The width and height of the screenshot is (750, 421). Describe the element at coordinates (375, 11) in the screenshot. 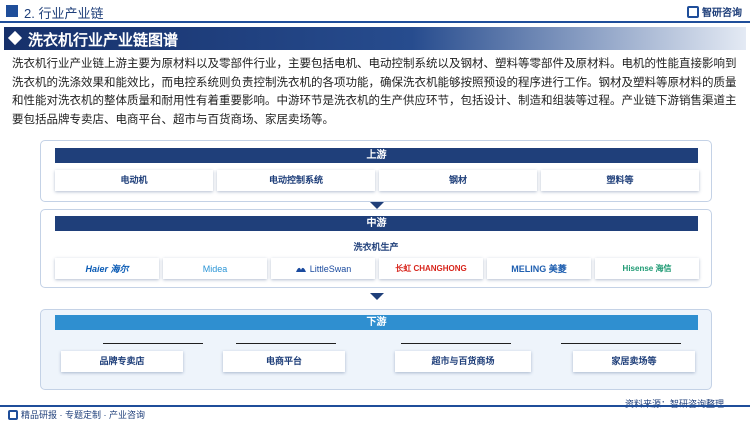

I see `top-bar: 2. 行业产业链 智研咨询` at that location.